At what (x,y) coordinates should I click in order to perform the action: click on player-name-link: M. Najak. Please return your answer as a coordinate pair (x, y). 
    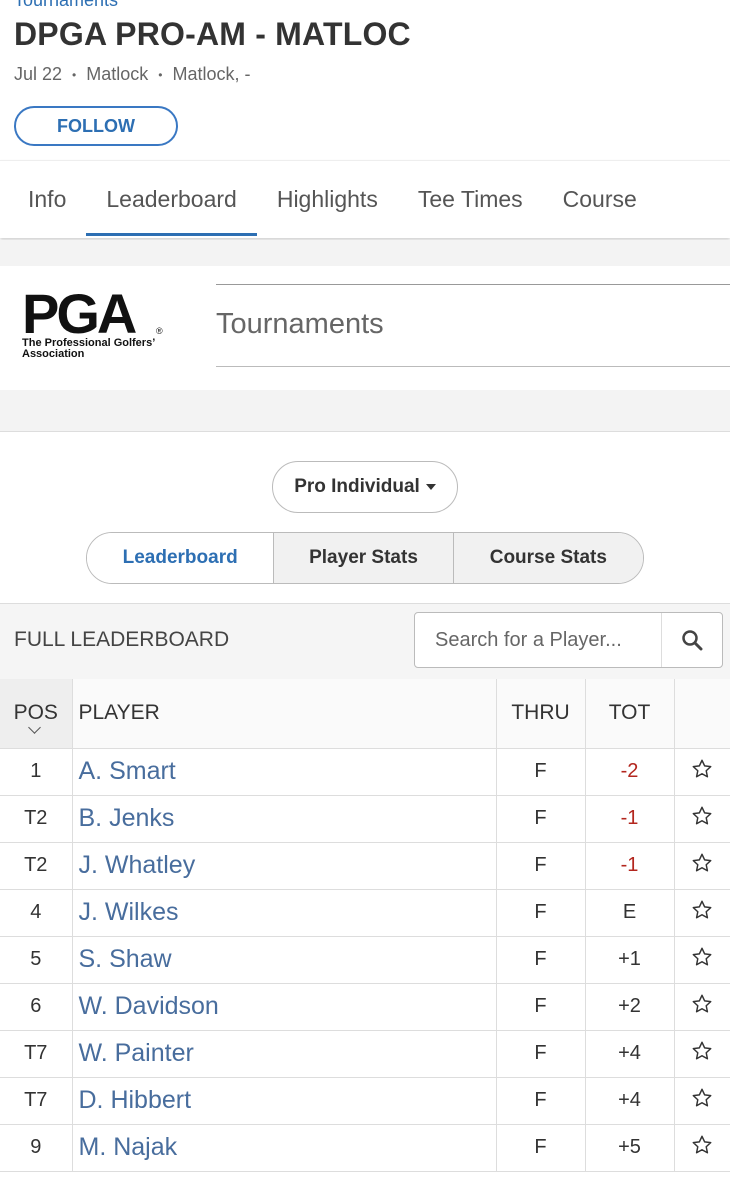
    Looking at the image, I should click on (284, 1148).